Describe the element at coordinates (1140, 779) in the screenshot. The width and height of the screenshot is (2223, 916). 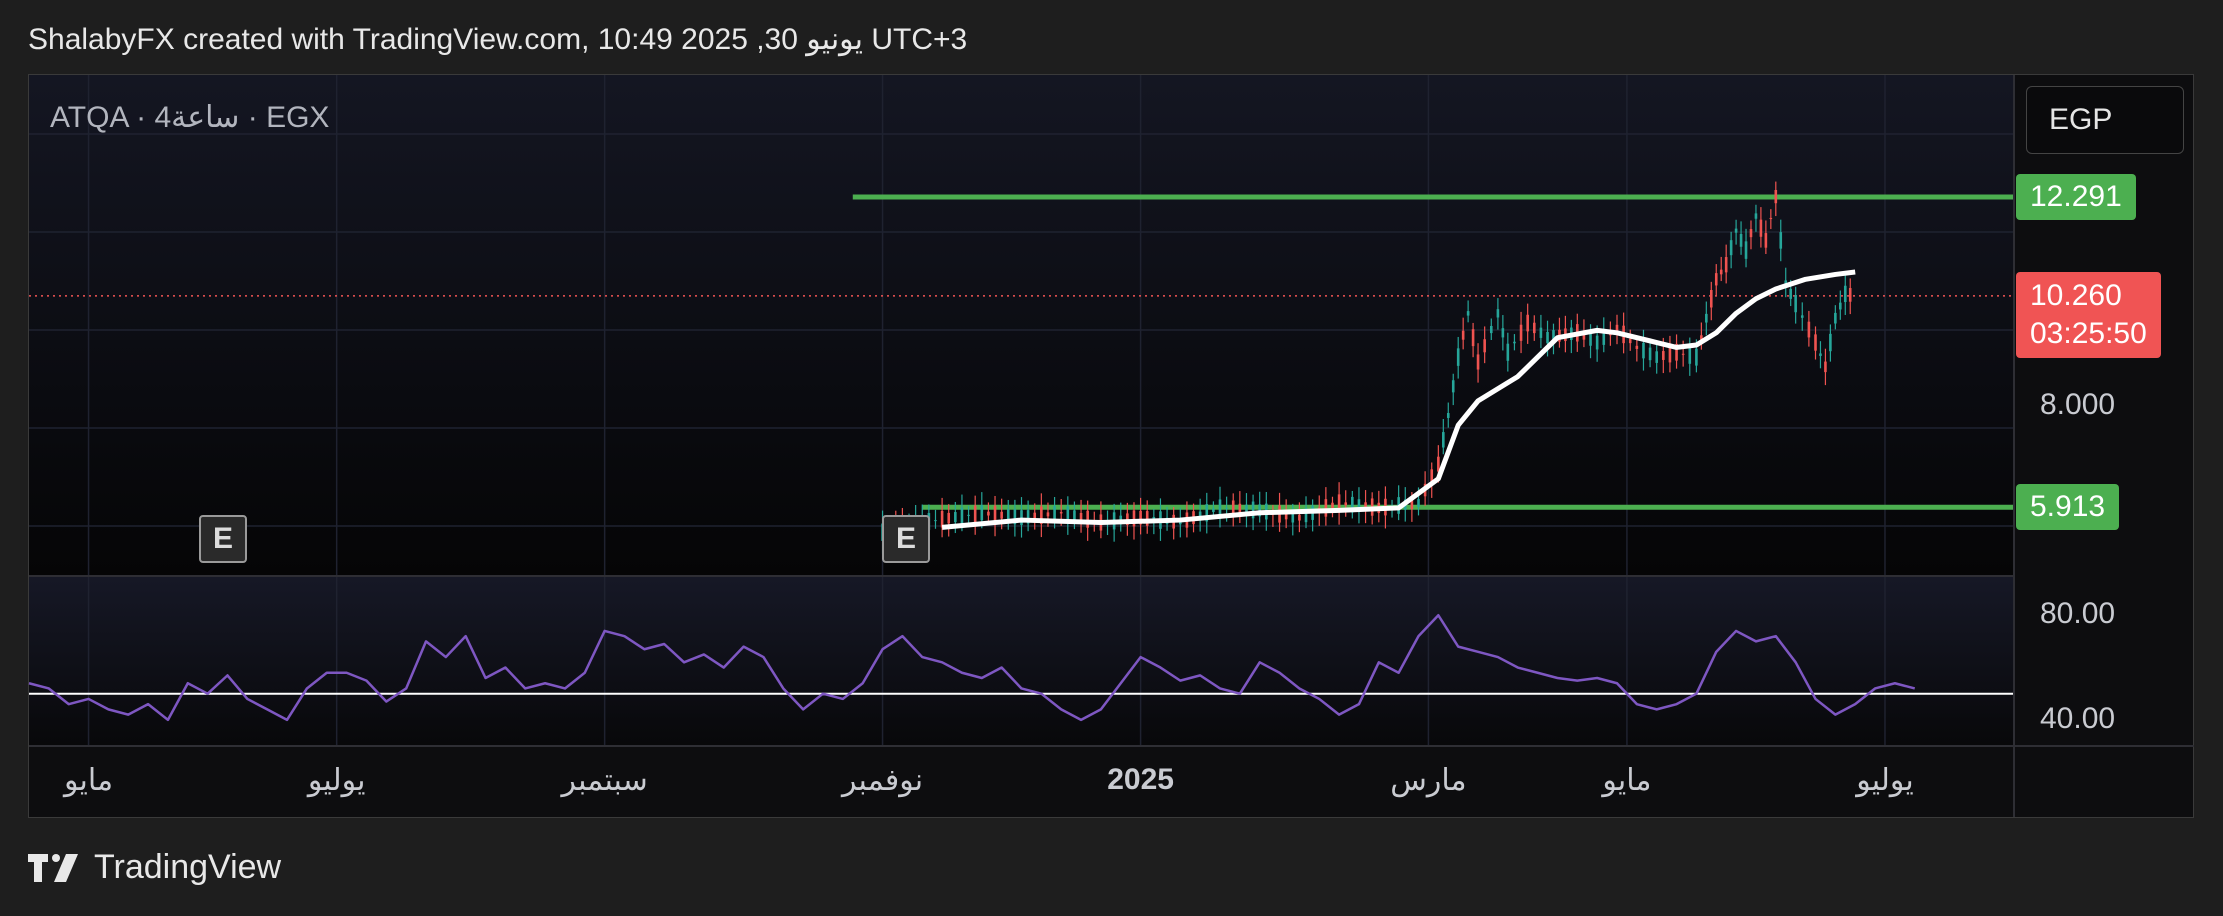
I see `time-axis-tick: 2025` at that location.